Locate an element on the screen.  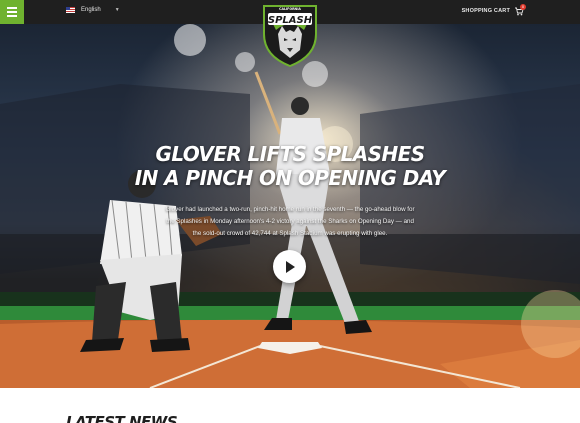
menu-icon is located at coordinates (12, 12).